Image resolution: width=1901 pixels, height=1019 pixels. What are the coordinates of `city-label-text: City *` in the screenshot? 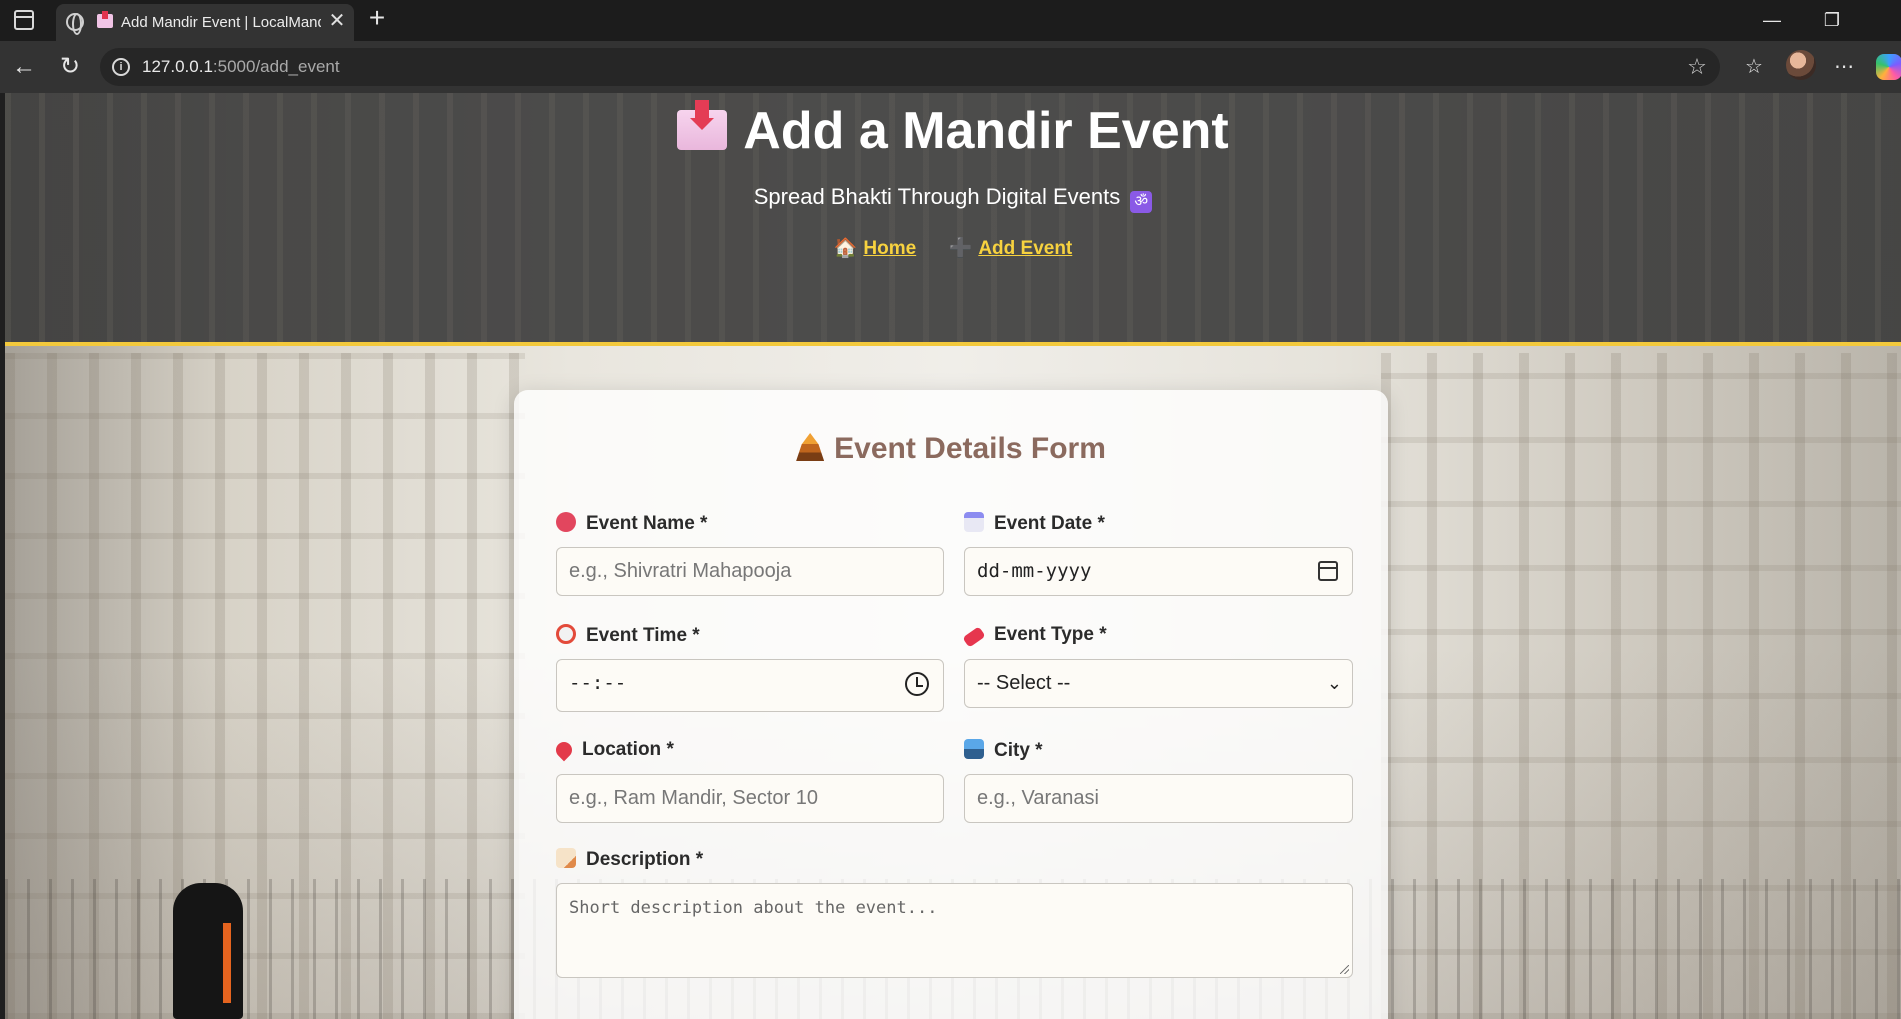 It's located at (1018, 750).